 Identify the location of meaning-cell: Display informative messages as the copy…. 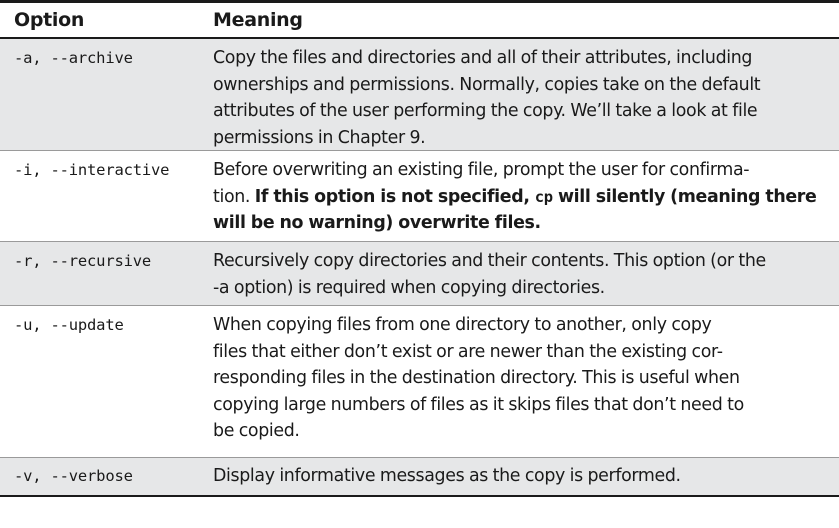
(526, 479).